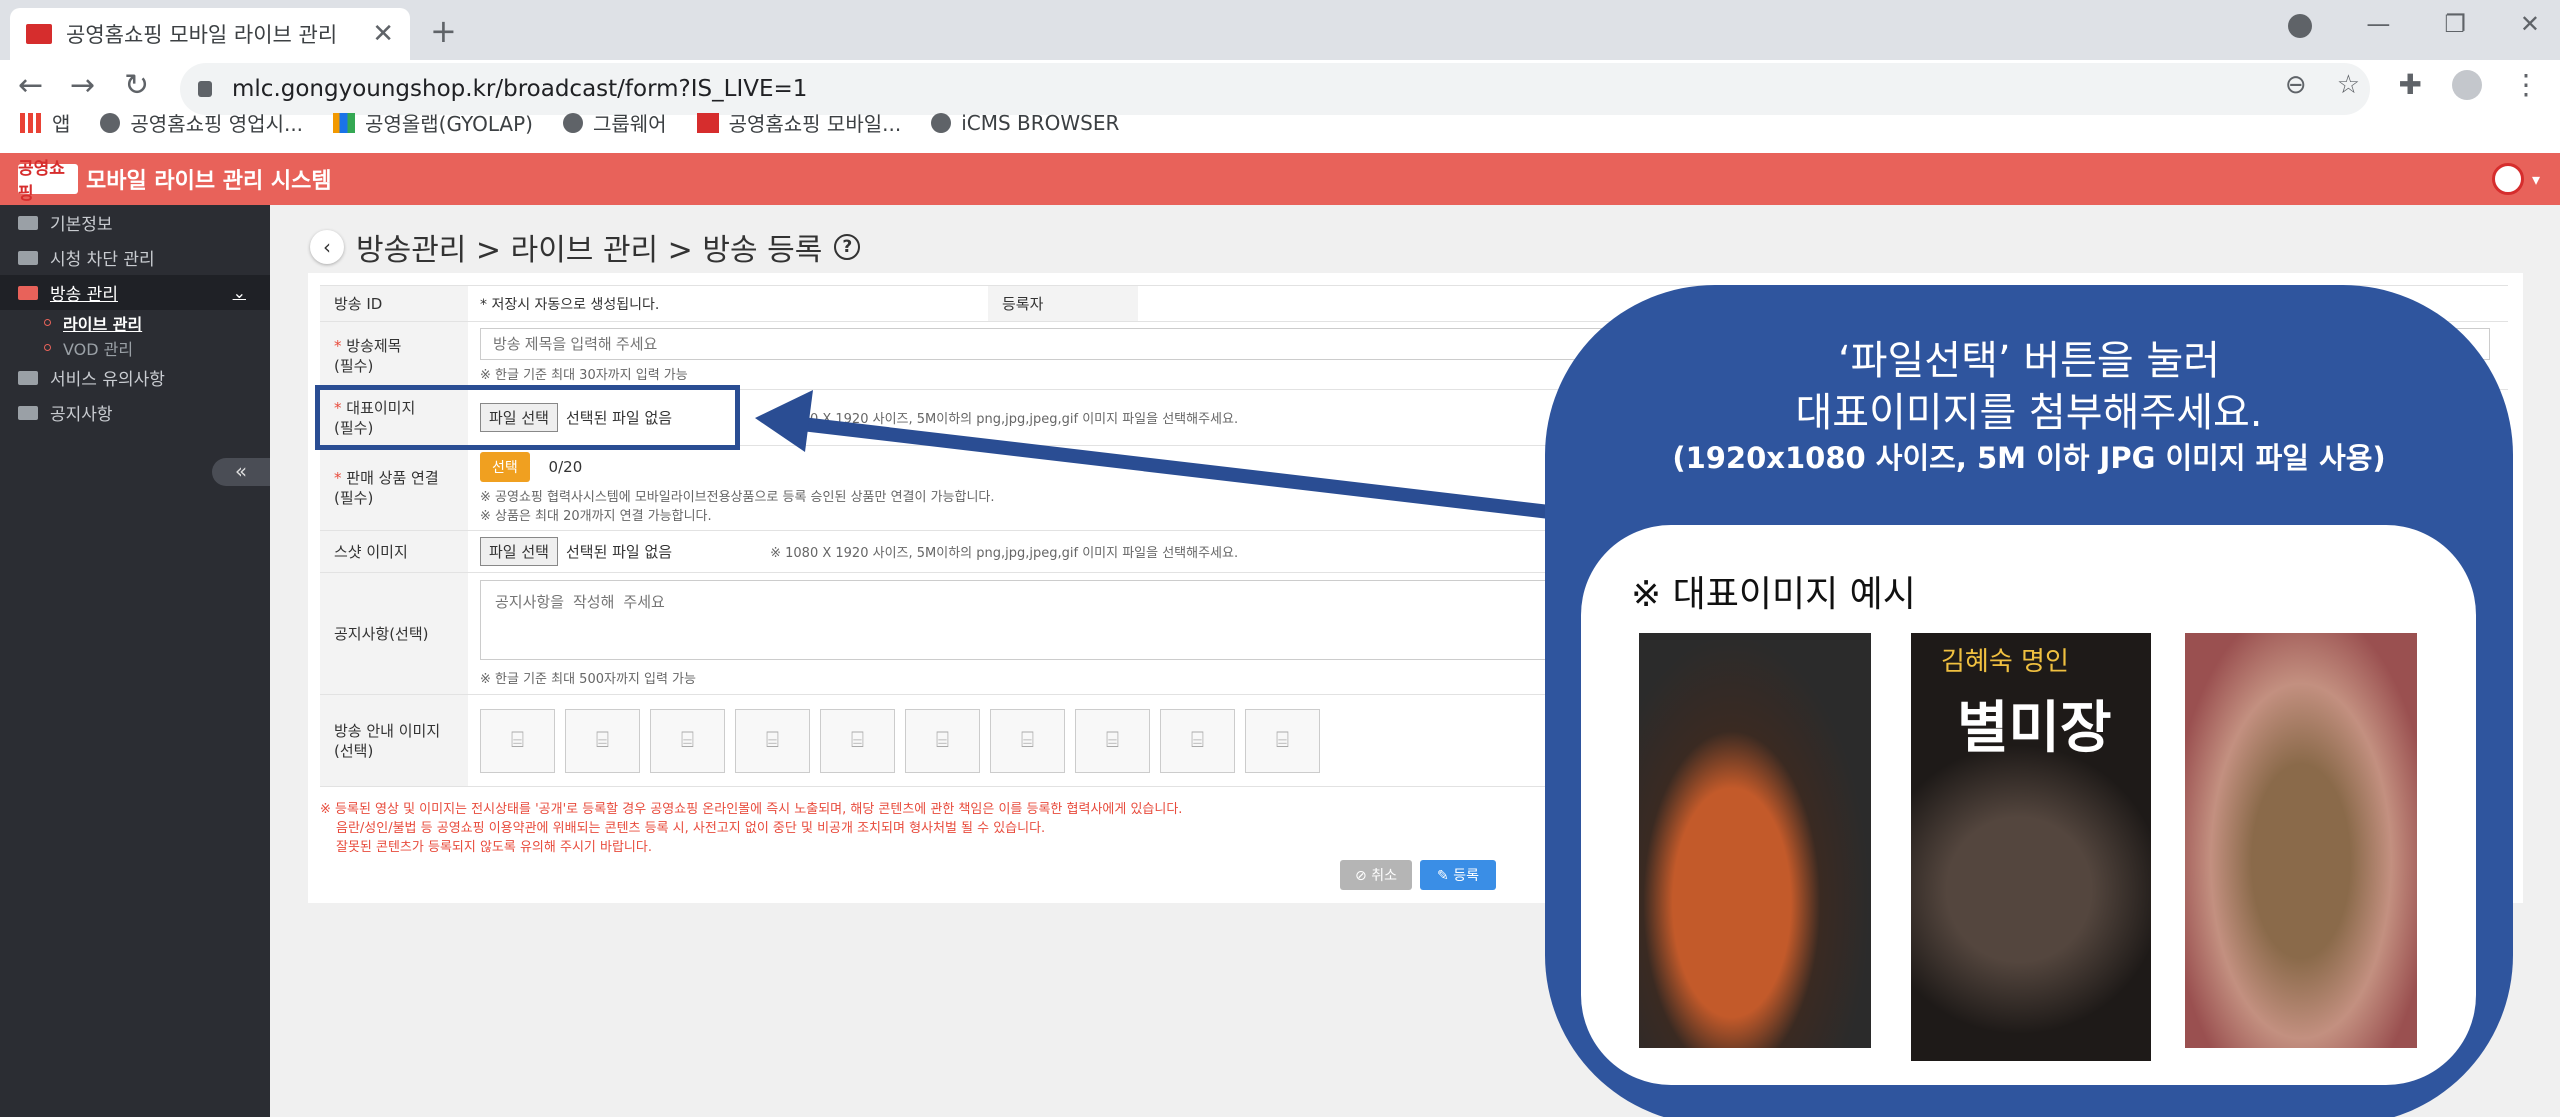  I want to click on apps-grid-icon, so click(31, 122).